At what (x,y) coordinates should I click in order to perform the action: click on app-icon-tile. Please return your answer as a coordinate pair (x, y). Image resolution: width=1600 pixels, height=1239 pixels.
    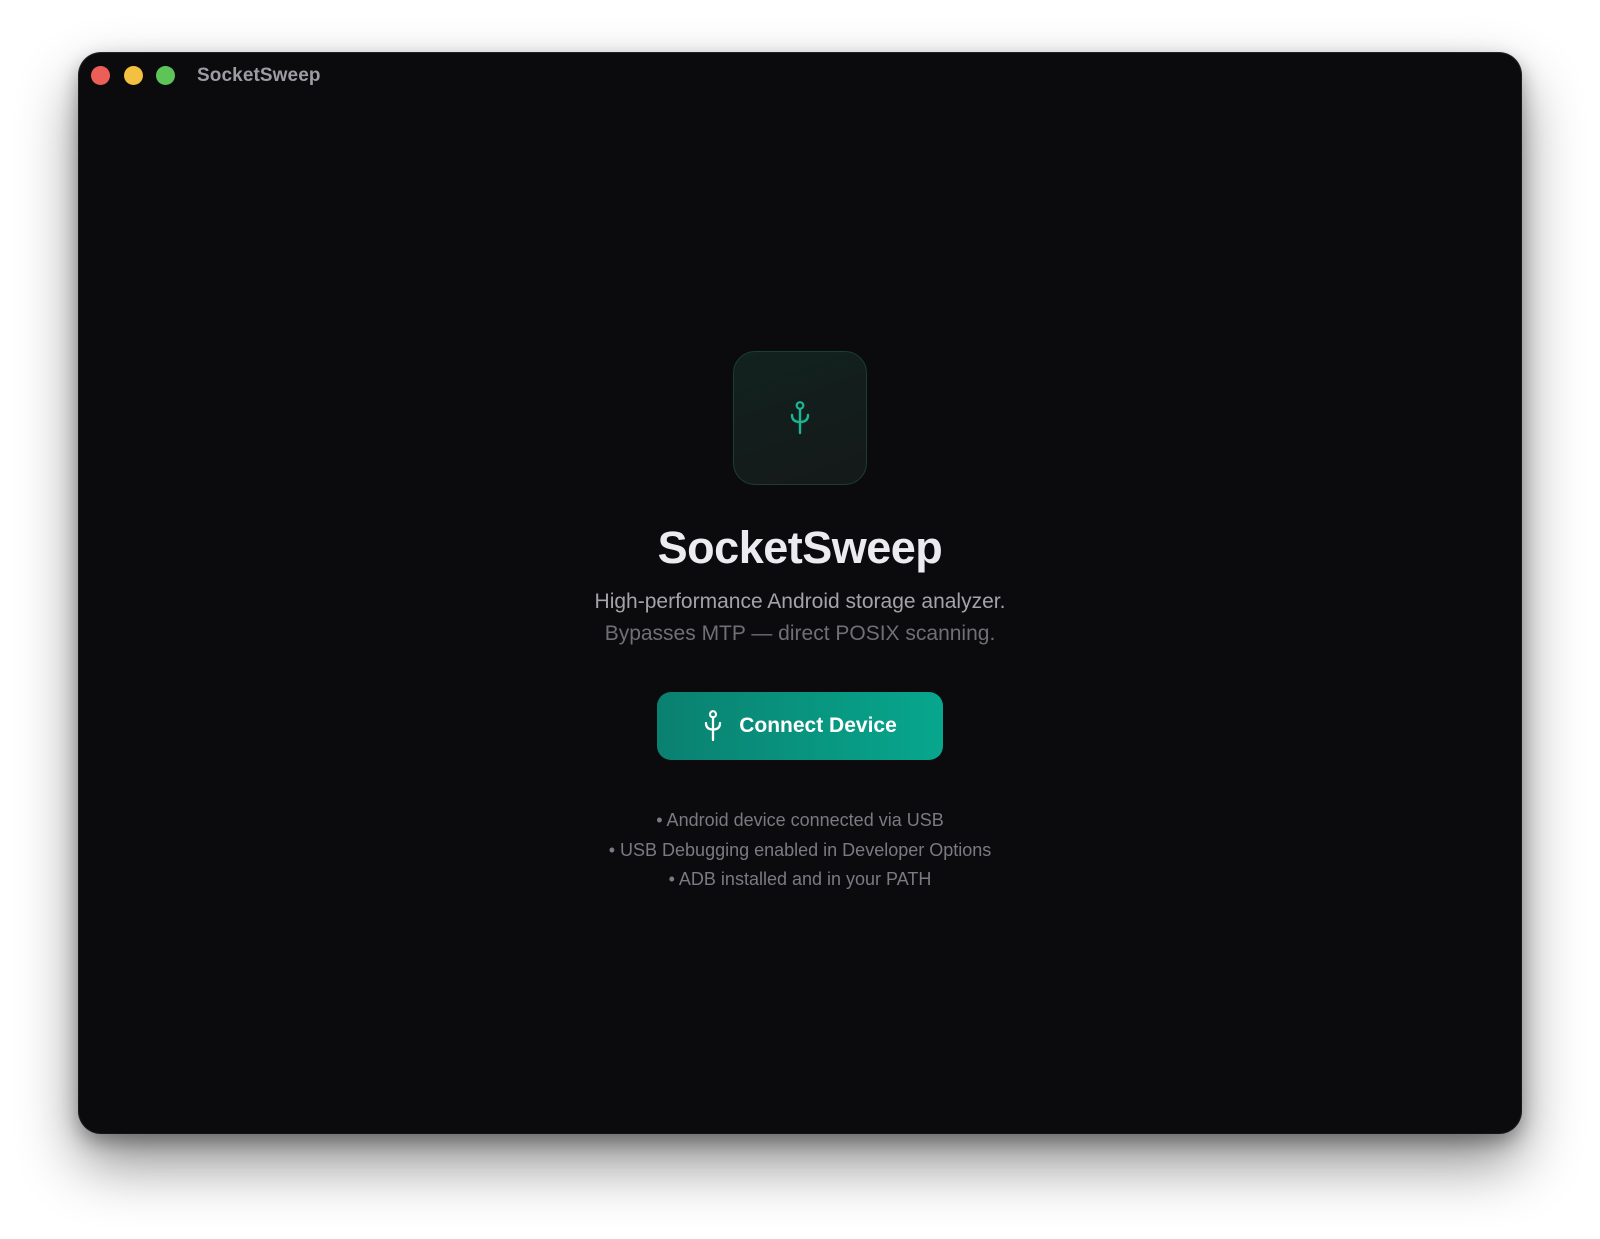
    Looking at the image, I should click on (800, 418).